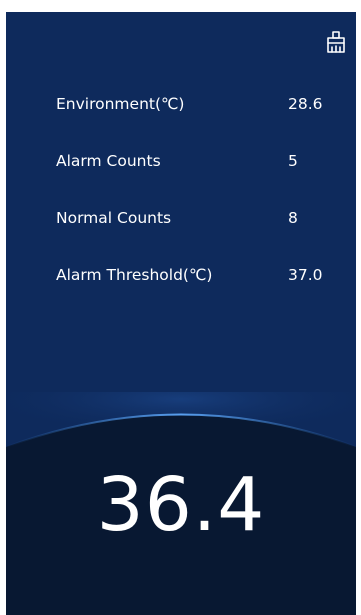 The height and width of the screenshot is (615, 361). What do you see at coordinates (293, 218) in the screenshot?
I see `normal-counts-value: 8` at bounding box center [293, 218].